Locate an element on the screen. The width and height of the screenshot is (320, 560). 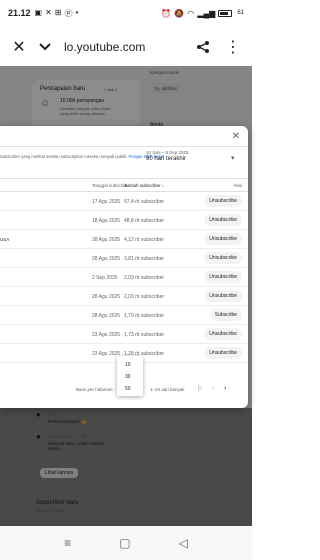
app-icon: ⊞ is located at coordinates (58, 12).